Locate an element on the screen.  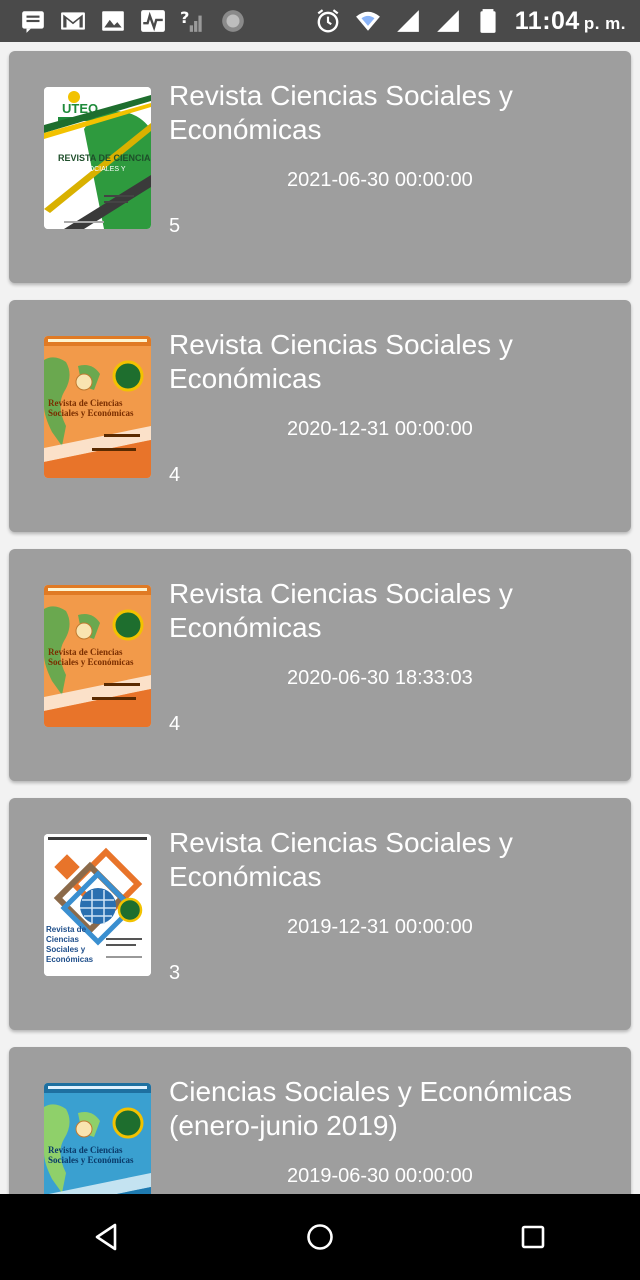
recents-button is located at coordinates (533, 1237).